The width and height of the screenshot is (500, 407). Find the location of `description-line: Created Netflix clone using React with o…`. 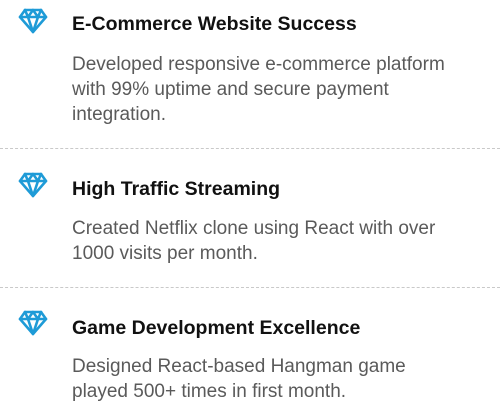

description-line: Created Netflix clone using React with o… is located at coordinates (254, 228).